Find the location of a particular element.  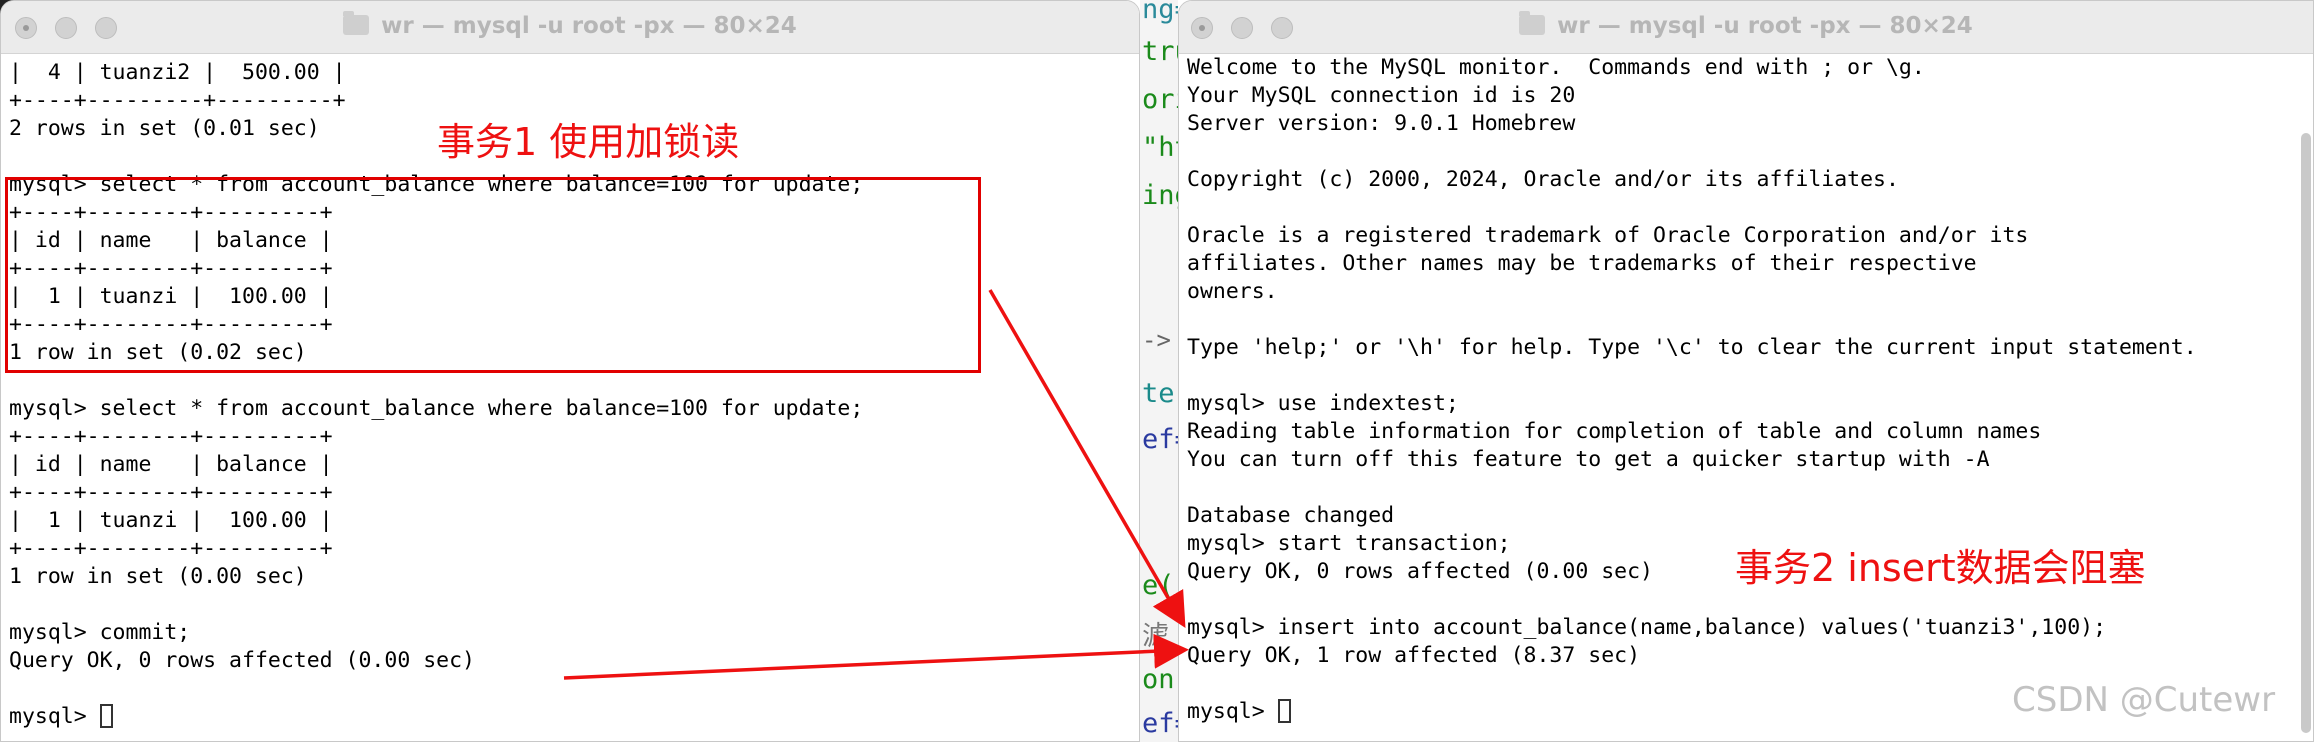

editor-fragment: -> is located at coordinates (1156, 340).